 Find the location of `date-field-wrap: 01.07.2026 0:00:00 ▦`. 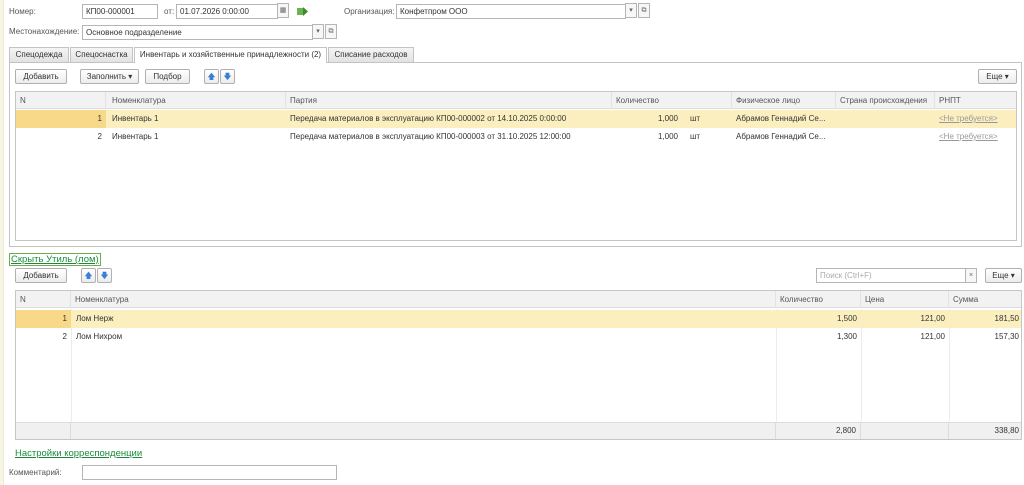

date-field-wrap: 01.07.2026 0:00:00 ▦ is located at coordinates (233, 11).